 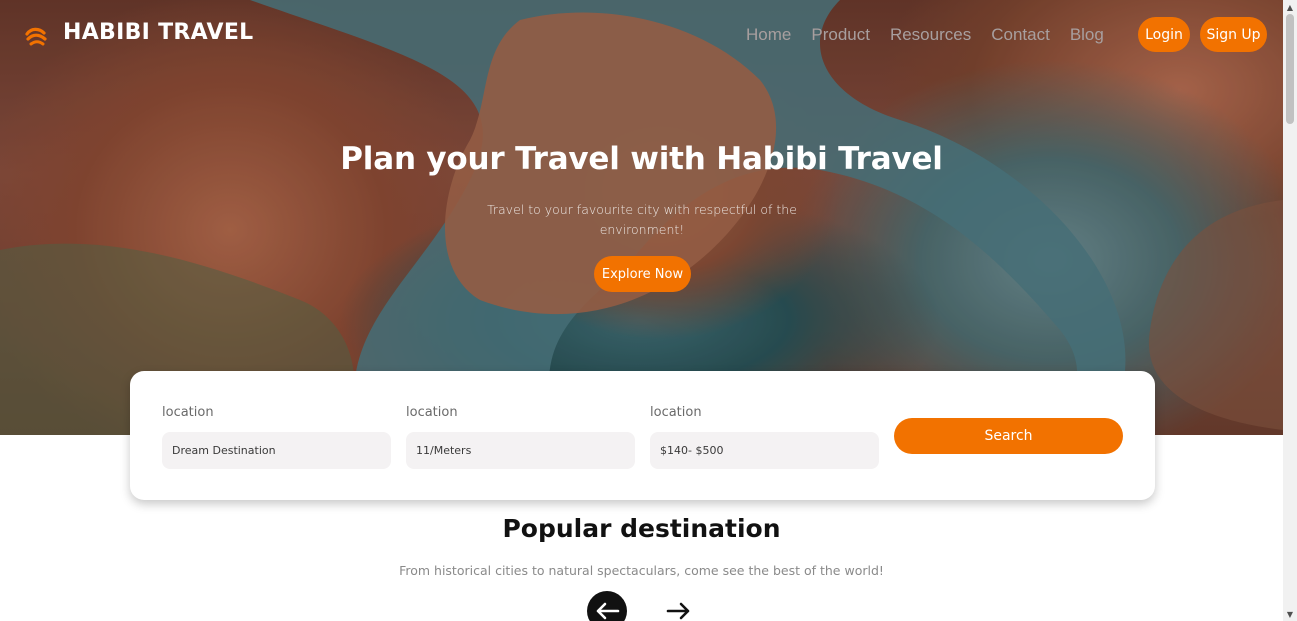 I want to click on distance-field-group: location 11/Meters, so click(x=520, y=437).